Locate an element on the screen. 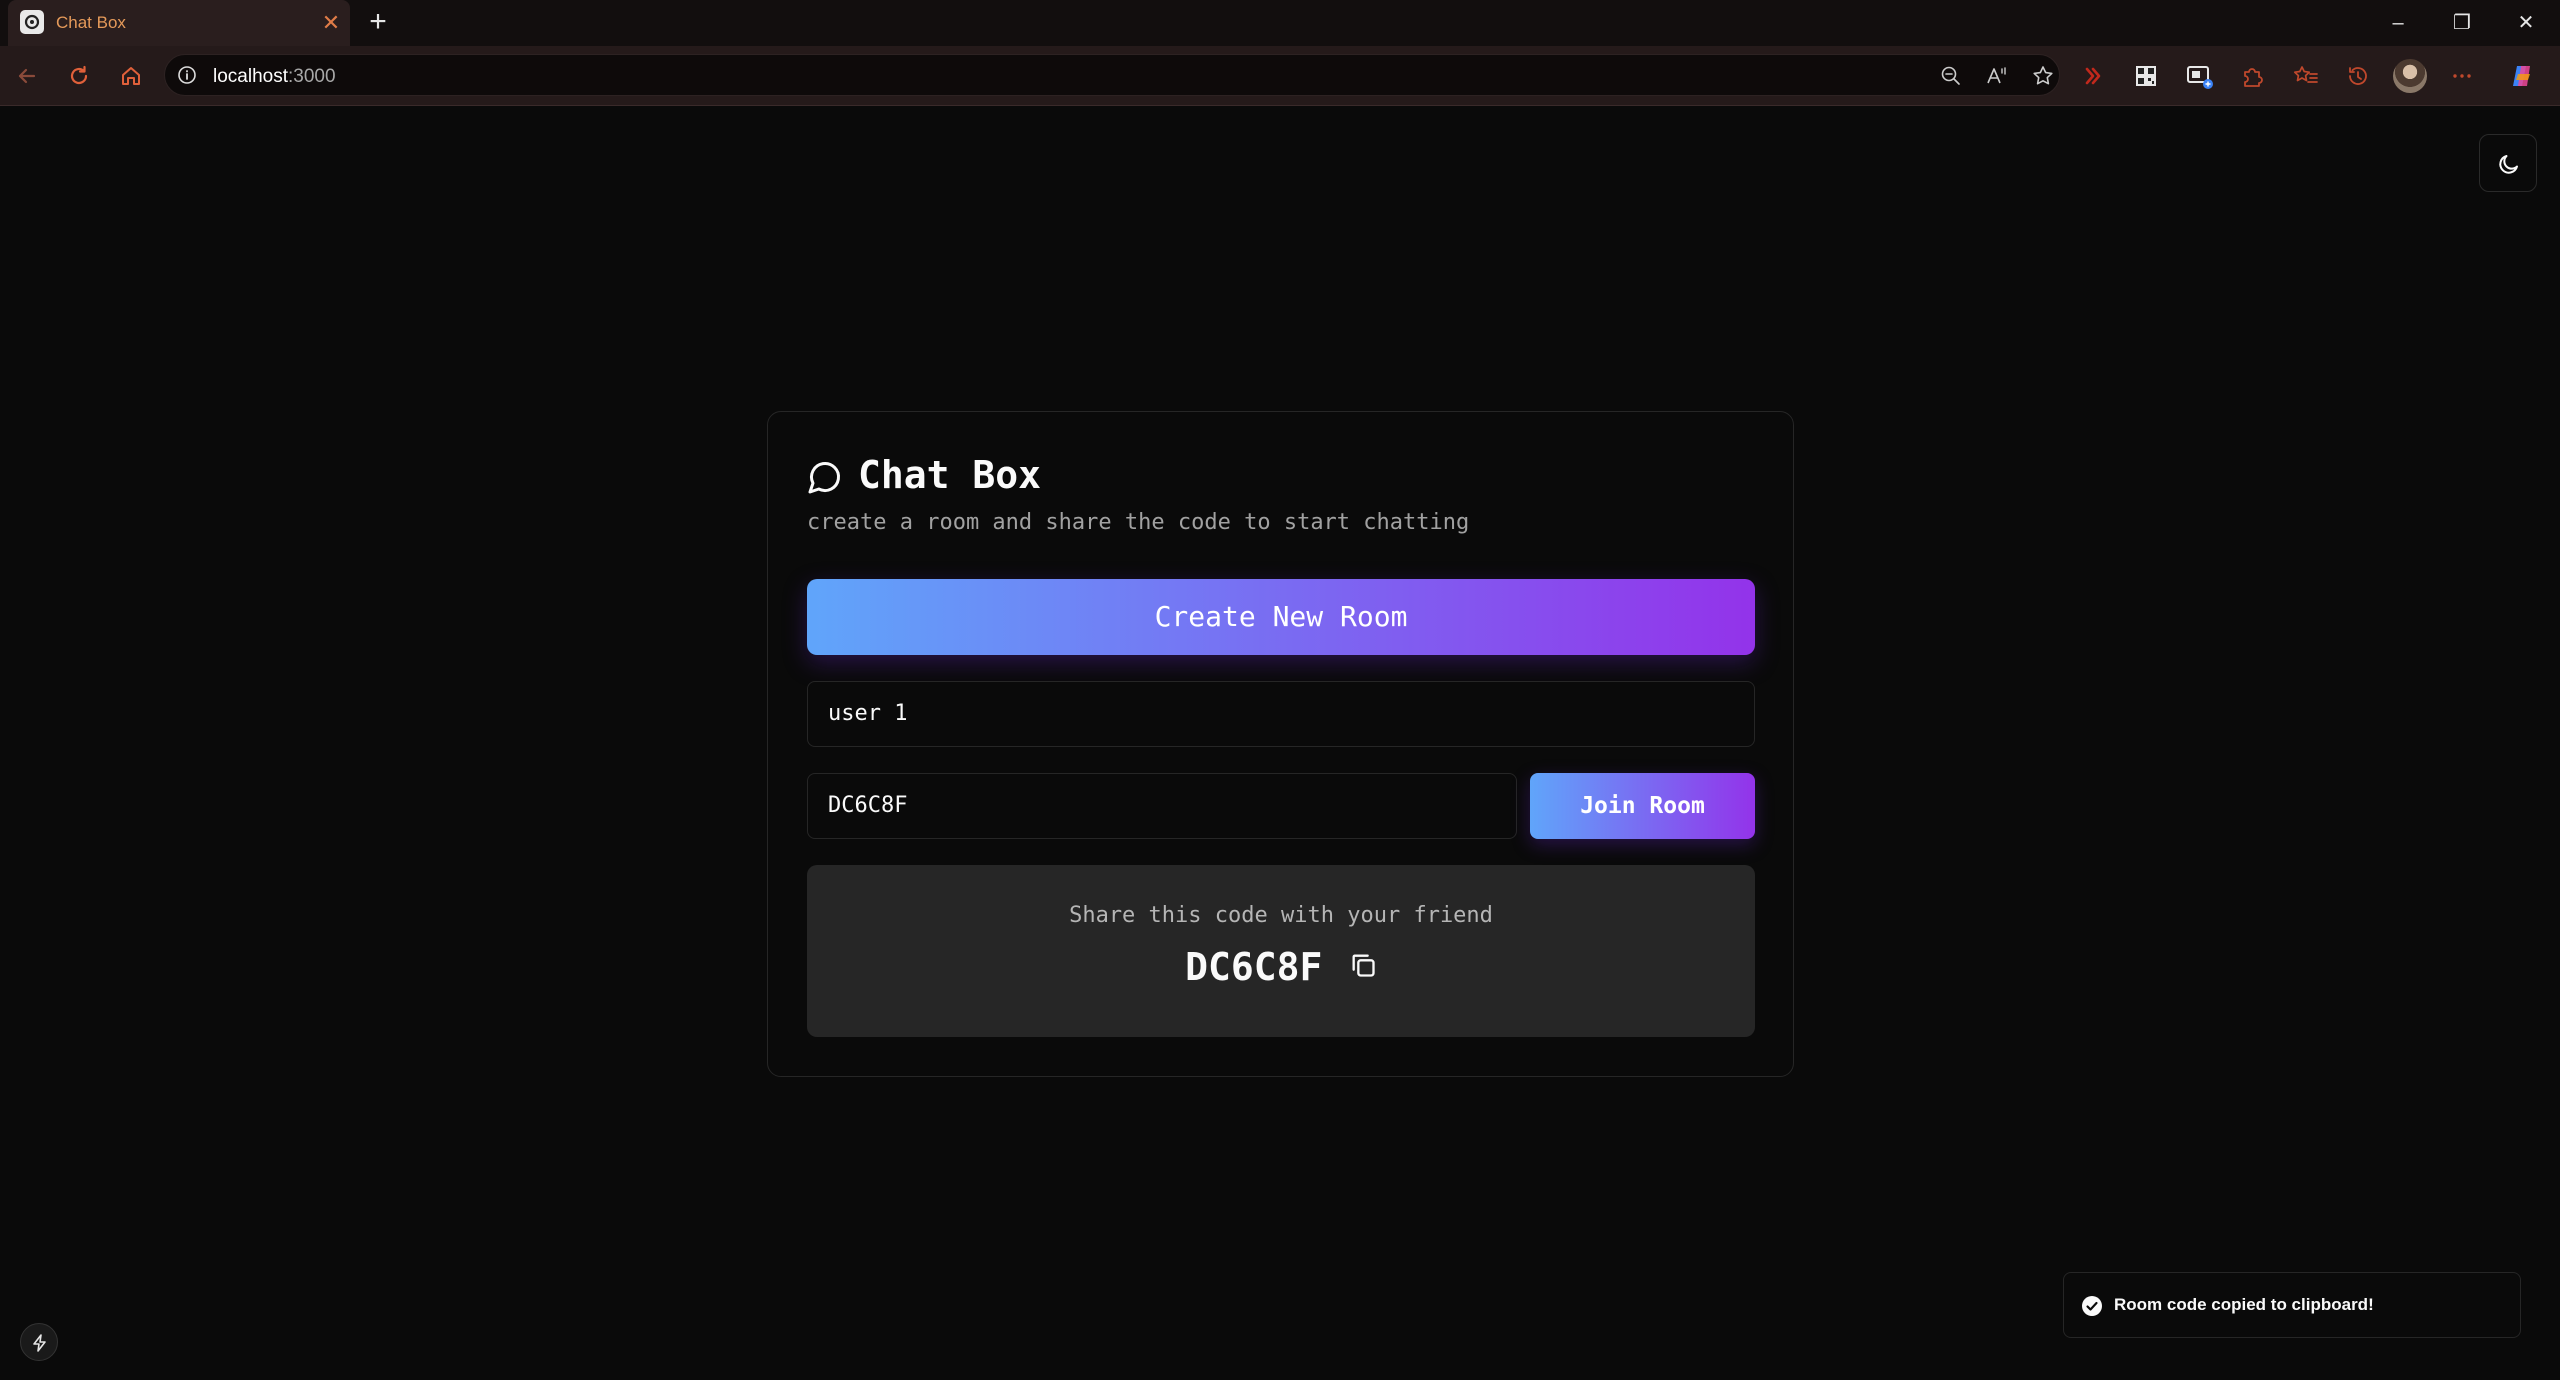 This screenshot has height=1380, width=2560. theme-toggle-button is located at coordinates (2508, 163).